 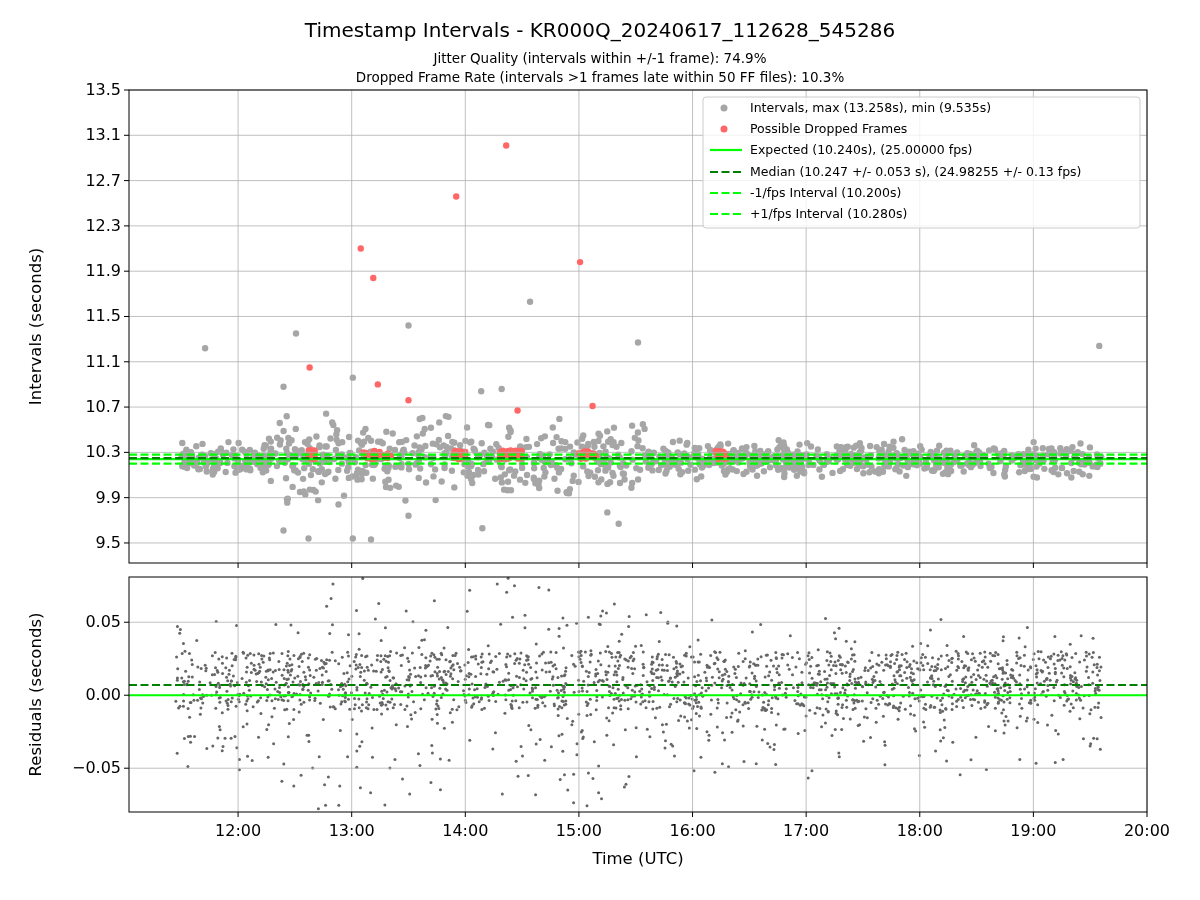 I want to click on legend-label: Possible Dropped Frames, so click(x=829, y=128).